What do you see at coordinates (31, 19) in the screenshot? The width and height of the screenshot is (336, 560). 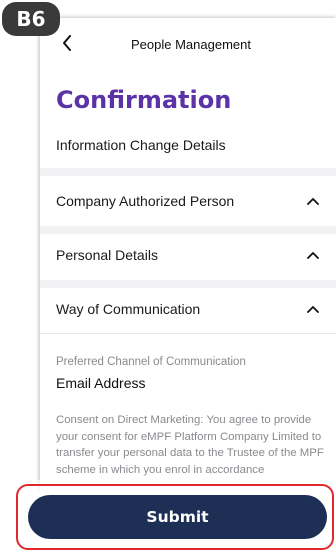 I see `step-badge: B6` at bounding box center [31, 19].